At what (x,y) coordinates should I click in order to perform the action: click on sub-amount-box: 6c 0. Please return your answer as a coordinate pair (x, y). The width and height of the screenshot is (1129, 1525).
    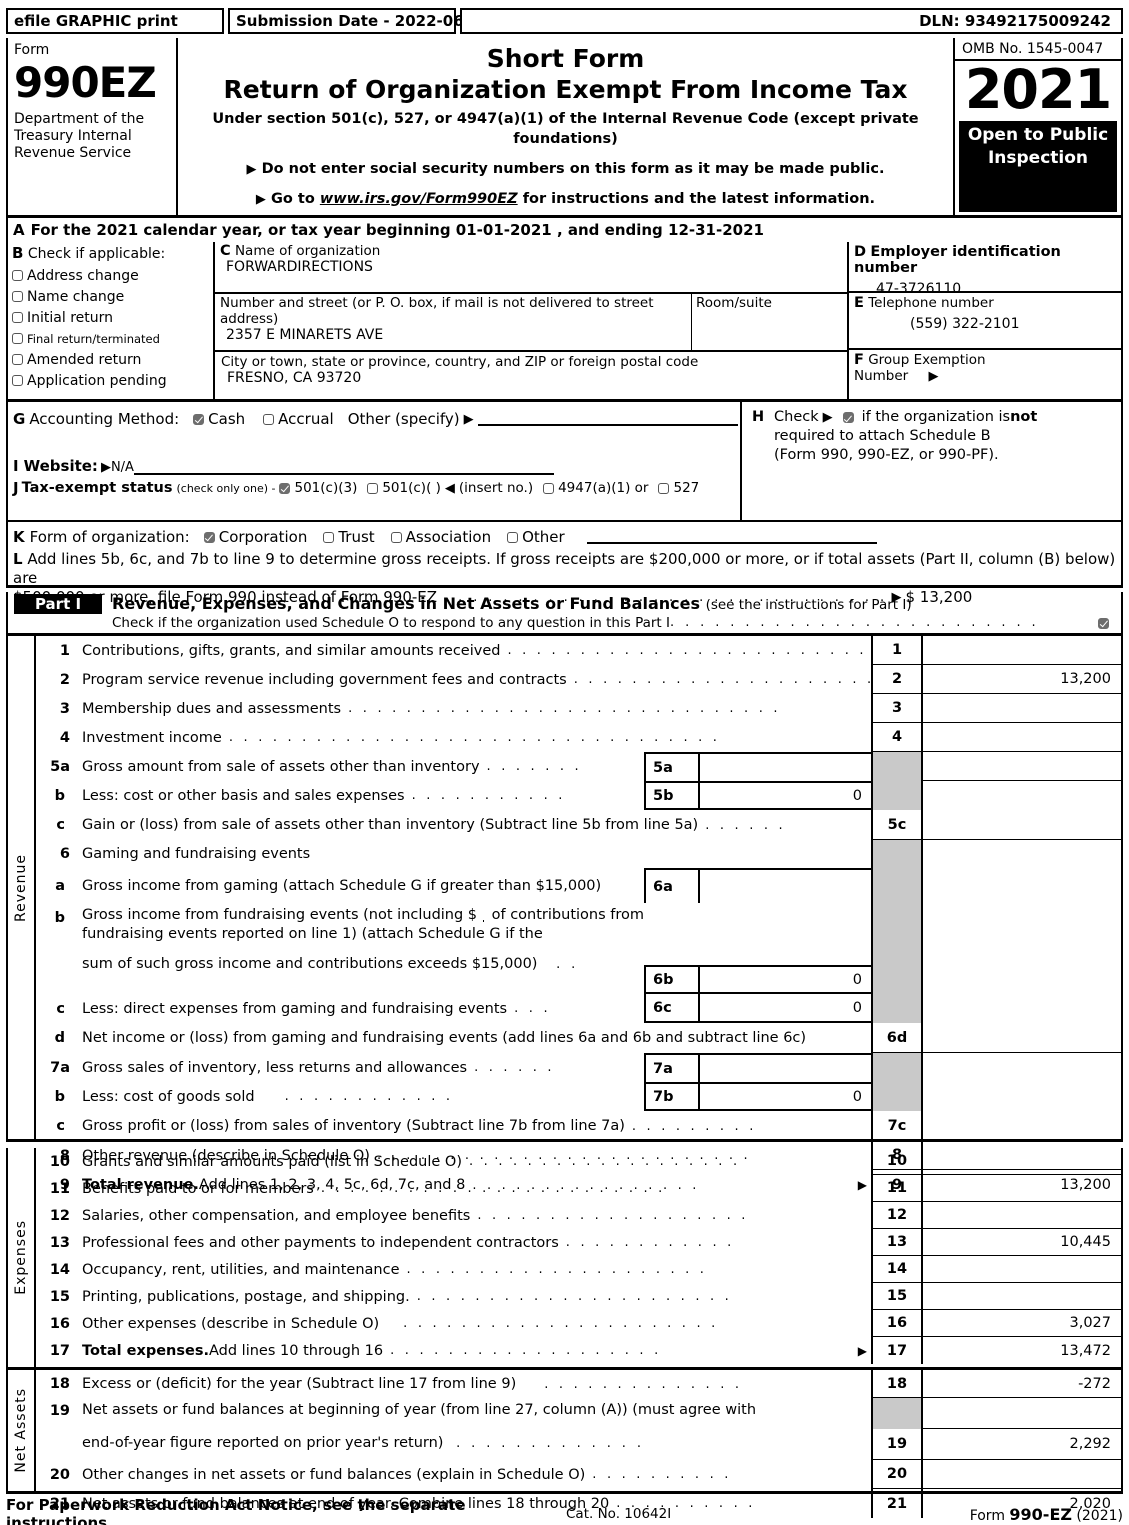
    Looking at the image, I should click on (757, 1008).